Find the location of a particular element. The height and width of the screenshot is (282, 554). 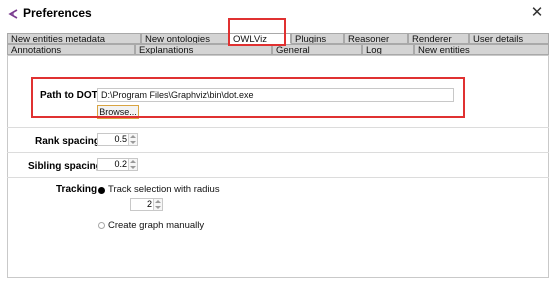

radio-track-selection is located at coordinates (101, 190).